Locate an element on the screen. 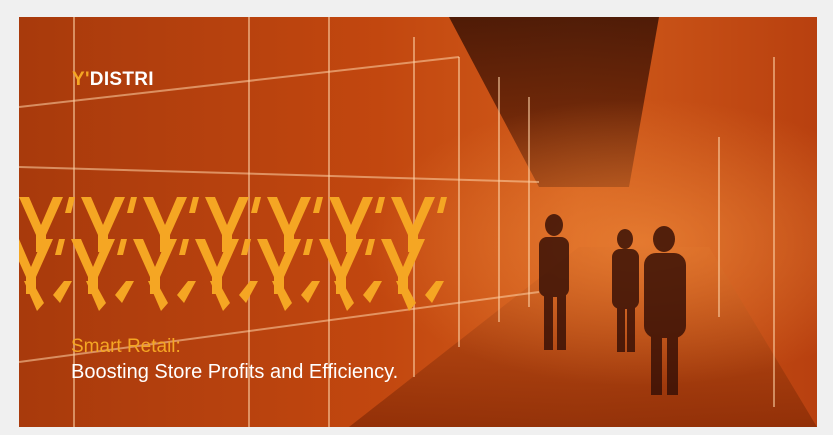  logo-mark: Y' is located at coordinates (81, 79).